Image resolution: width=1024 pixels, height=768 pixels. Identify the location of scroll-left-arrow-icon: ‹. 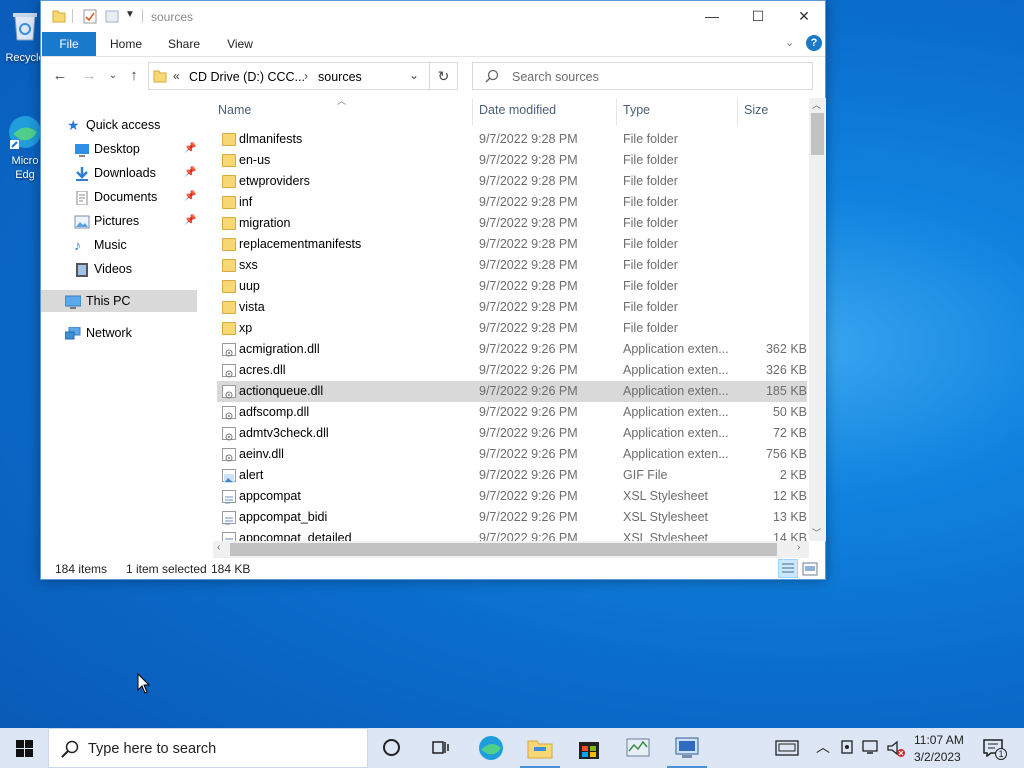
(218, 547).